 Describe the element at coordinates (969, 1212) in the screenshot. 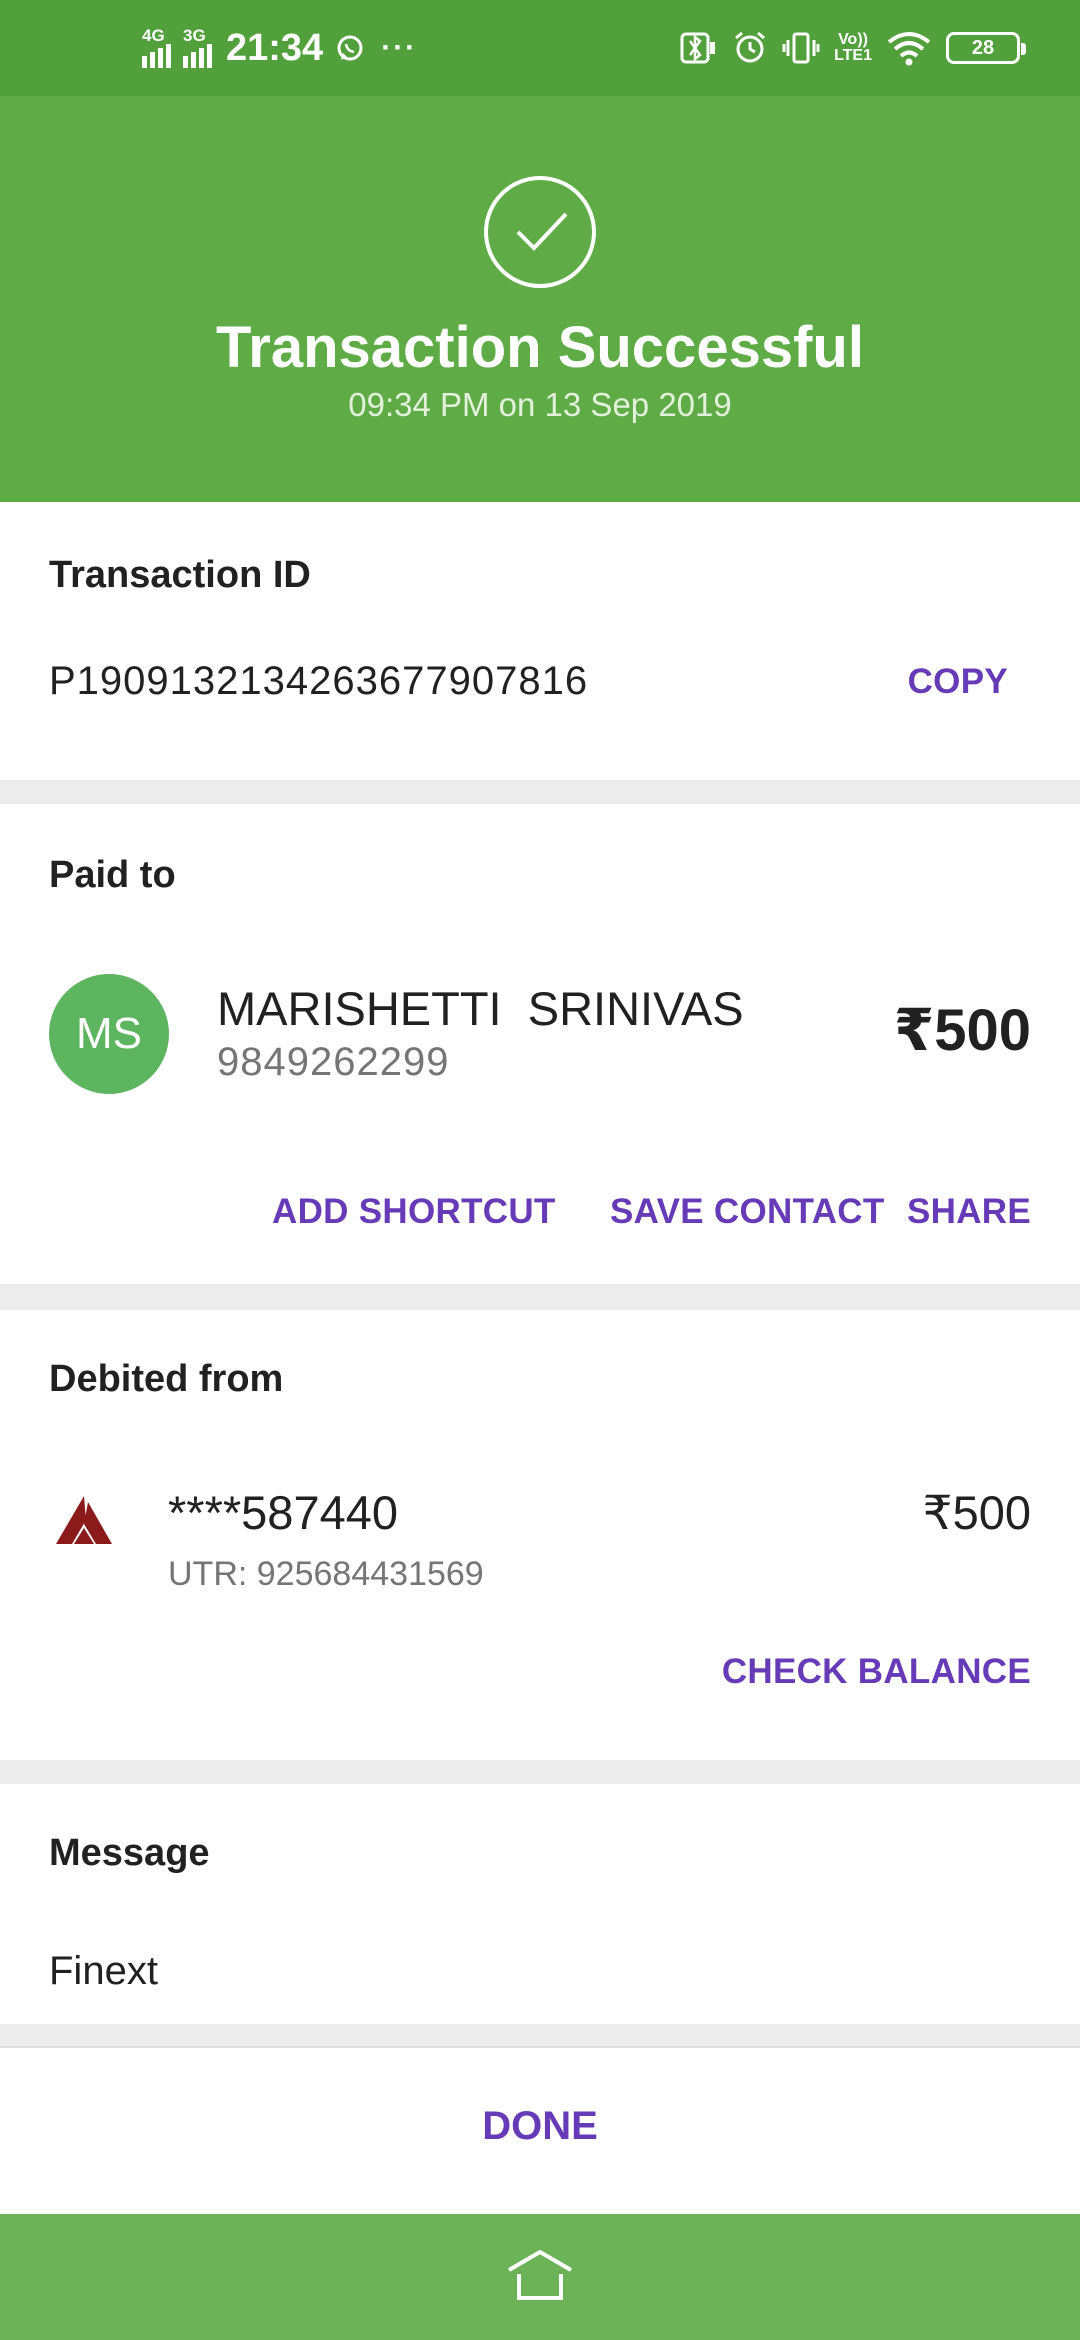

I see `share-button: SHARE` at that location.